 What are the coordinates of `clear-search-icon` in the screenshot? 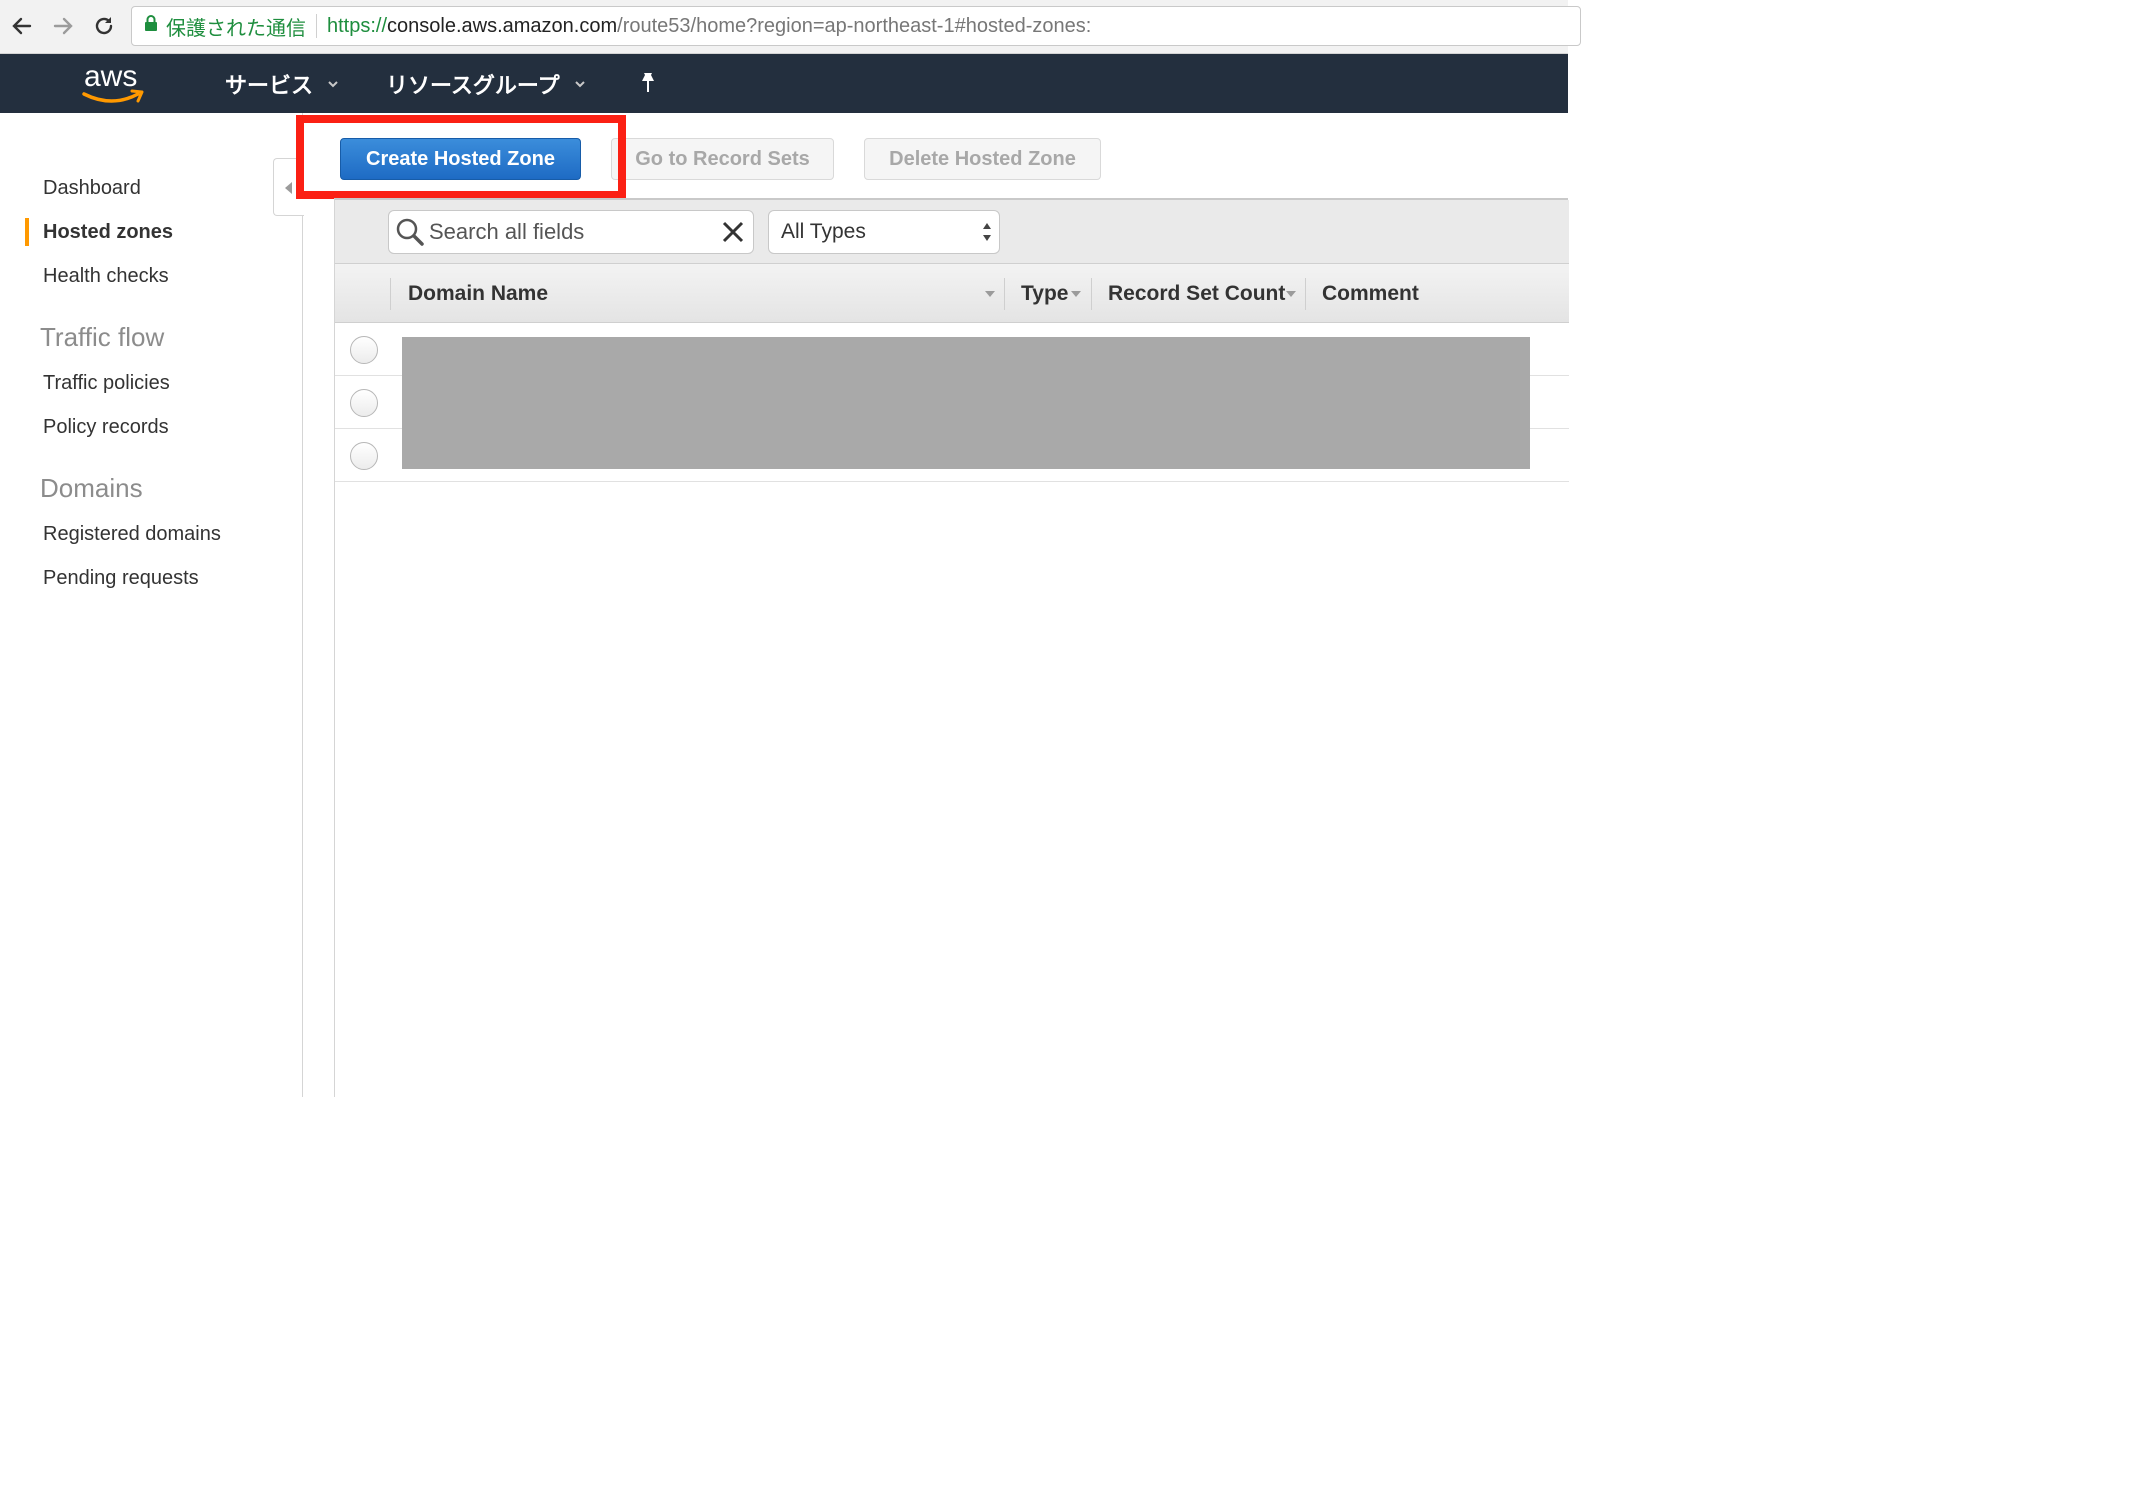 It's located at (733, 232).